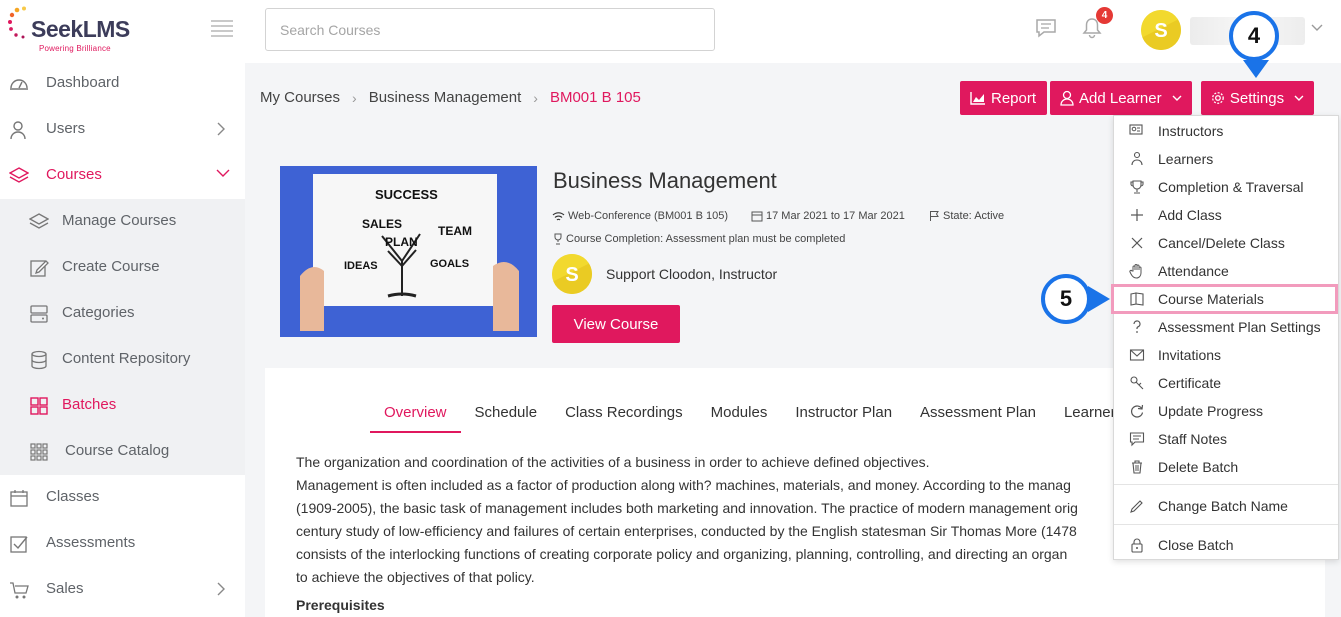  What do you see at coordinates (1257, 98) in the screenshot?
I see `settings-button: Settings` at bounding box center [1257, 98].